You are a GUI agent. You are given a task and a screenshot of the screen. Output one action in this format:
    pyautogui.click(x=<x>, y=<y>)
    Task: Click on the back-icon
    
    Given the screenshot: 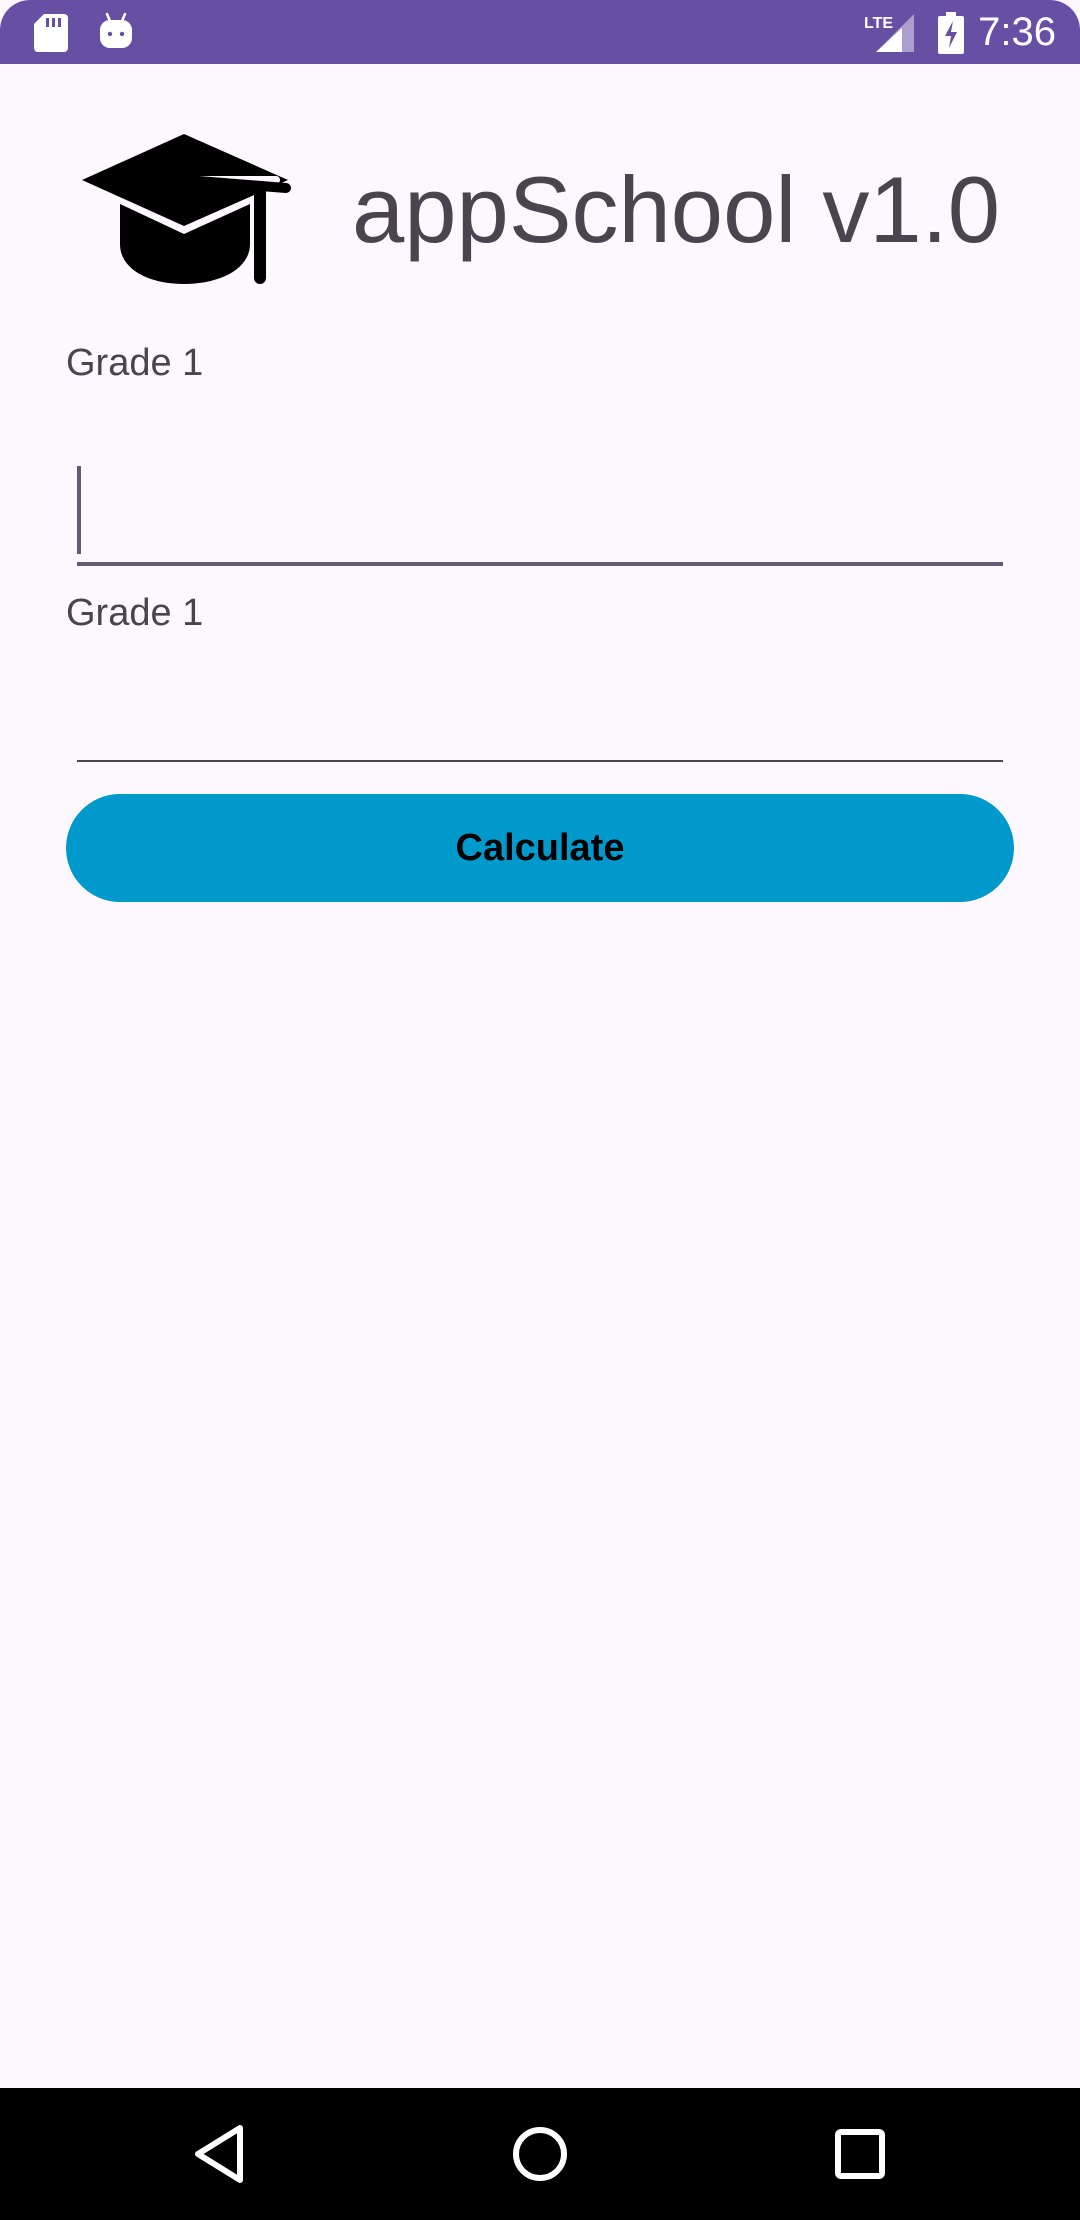 What is the action you would take?
    pyautogui.click(x=222, y=2154)
    